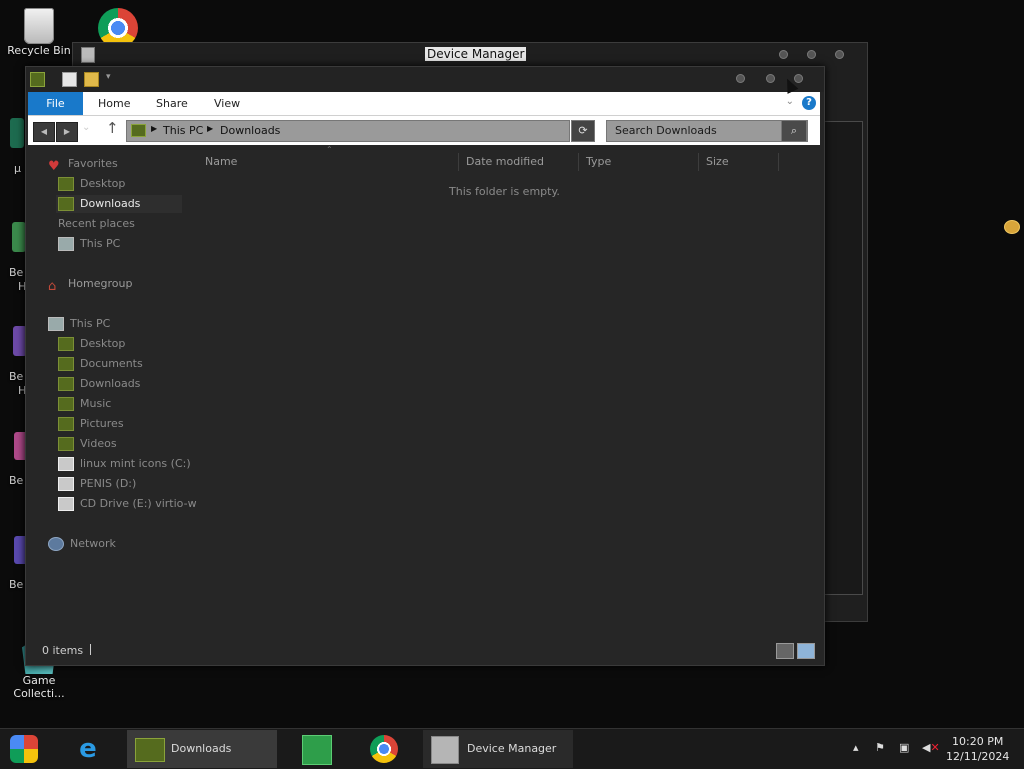 The image size is (1024, 769). What do you see at coordinates (54, 166) in the screenshot?
I see `heart-icon: ♥` at bounding box center [54, 166].